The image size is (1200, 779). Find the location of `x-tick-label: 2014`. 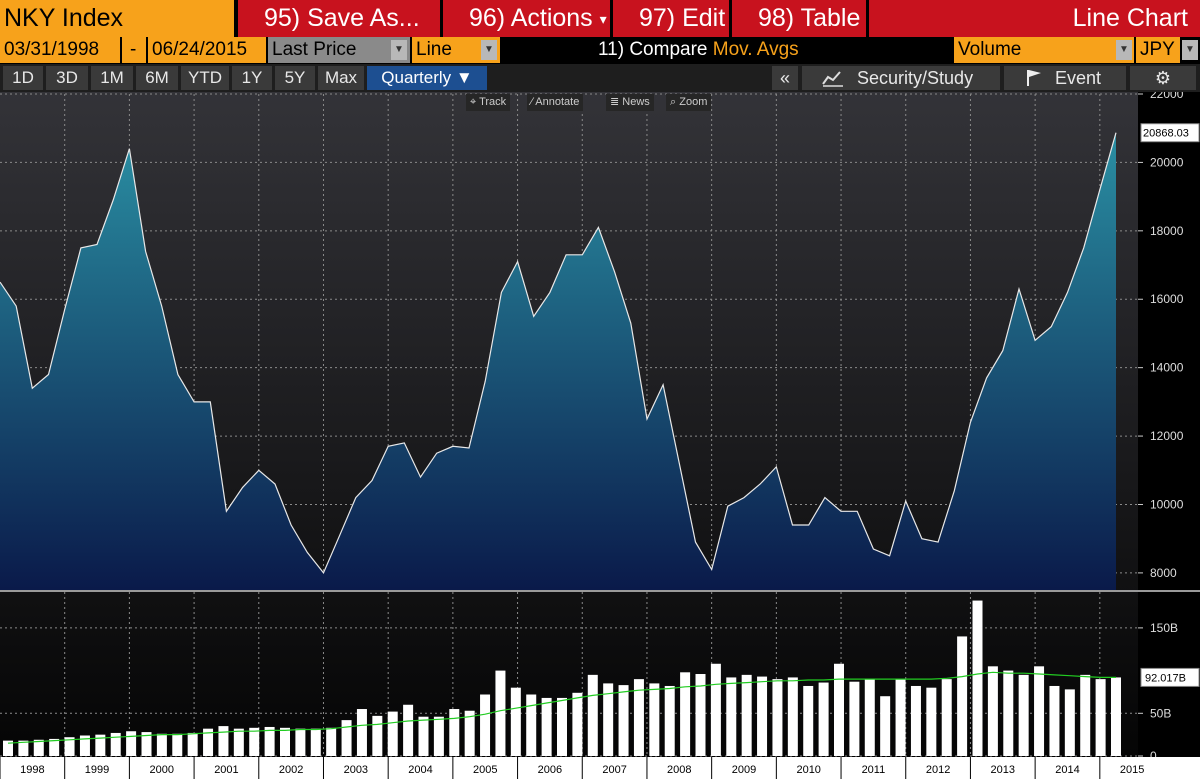

x-tick-label: 2014 is located at coordinates (1067, 770).